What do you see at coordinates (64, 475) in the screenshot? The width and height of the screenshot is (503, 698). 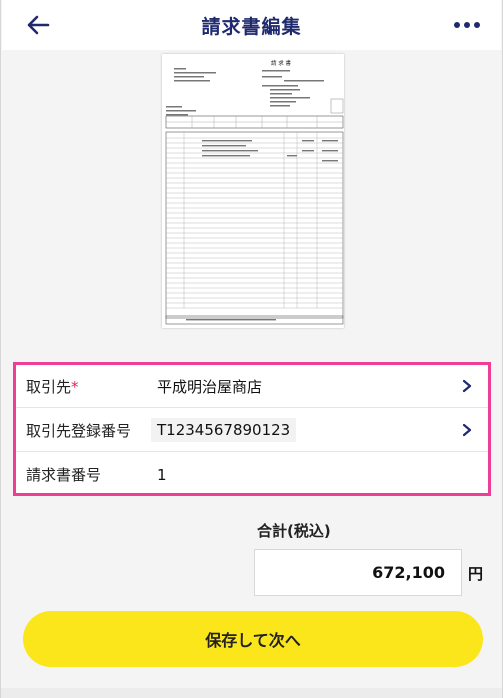 I see `invoice-number-label: 請求書番号` at bounding box center [64, 475].